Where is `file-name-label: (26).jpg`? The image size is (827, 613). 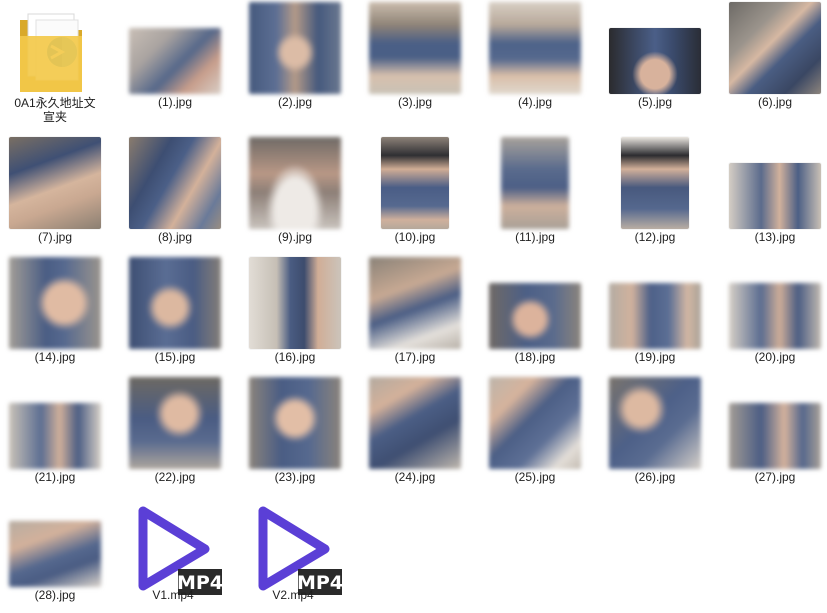 file-name-label: (26).jpg is located at coordinates (655, 477).